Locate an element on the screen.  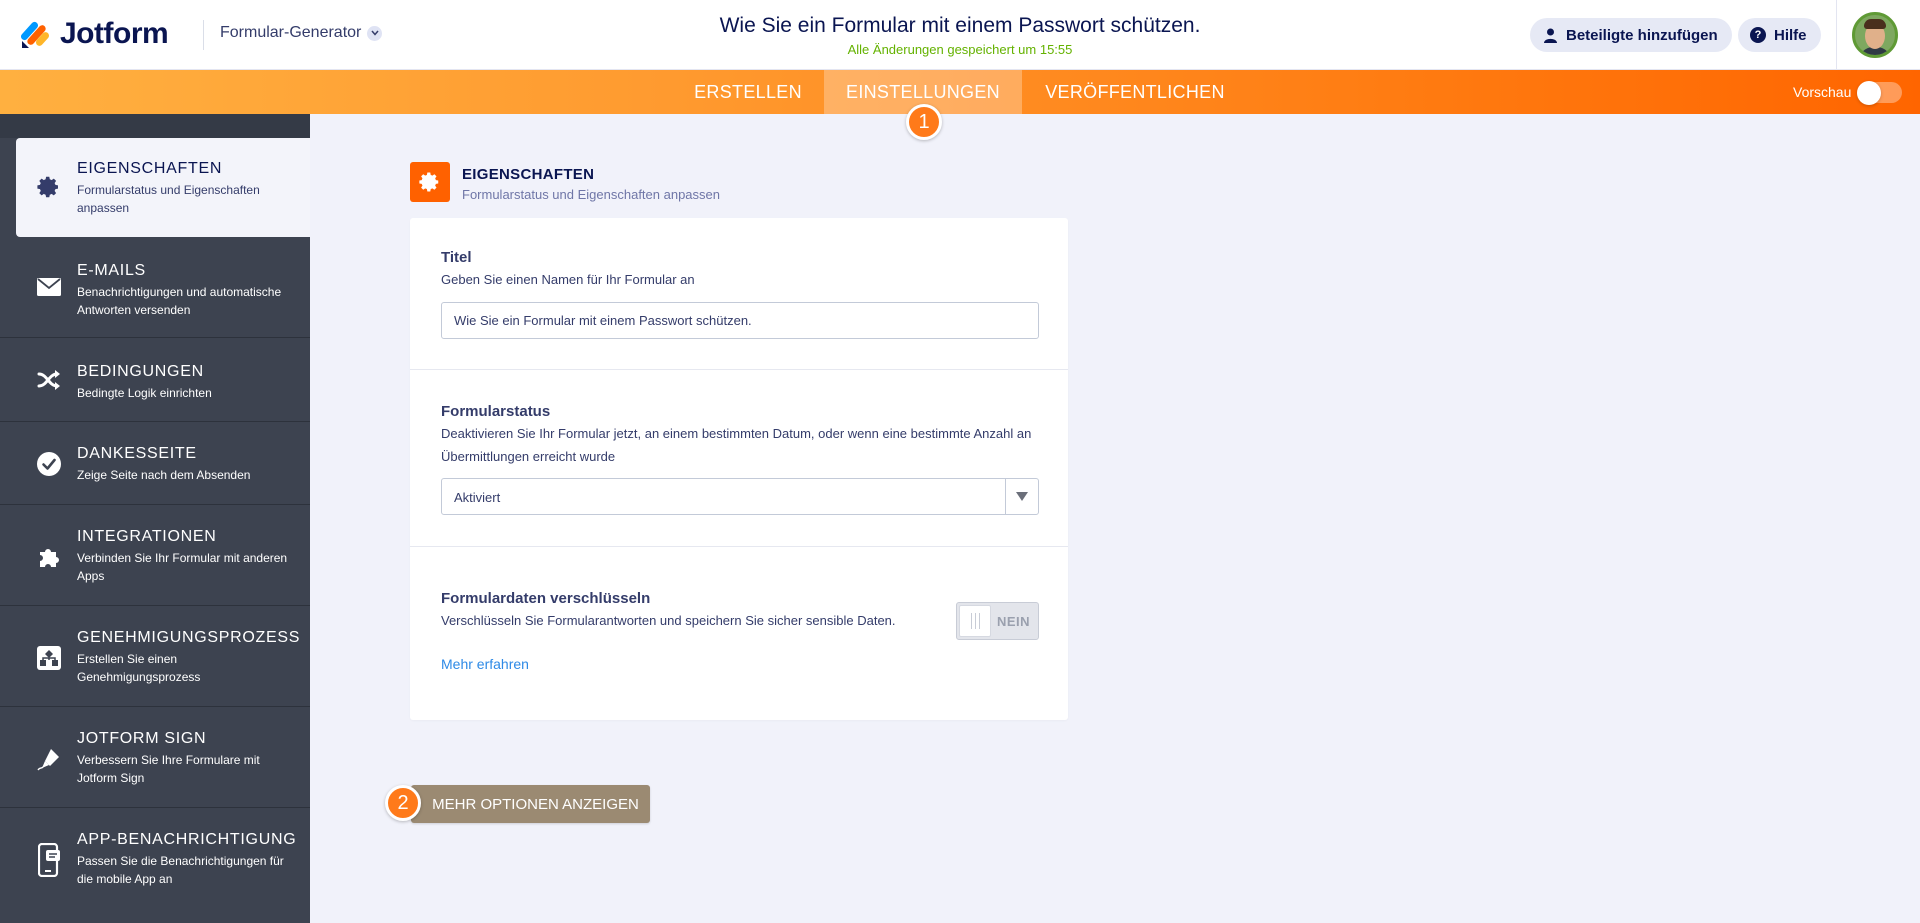
avatar-hair is located at coordinates (1875, 24).